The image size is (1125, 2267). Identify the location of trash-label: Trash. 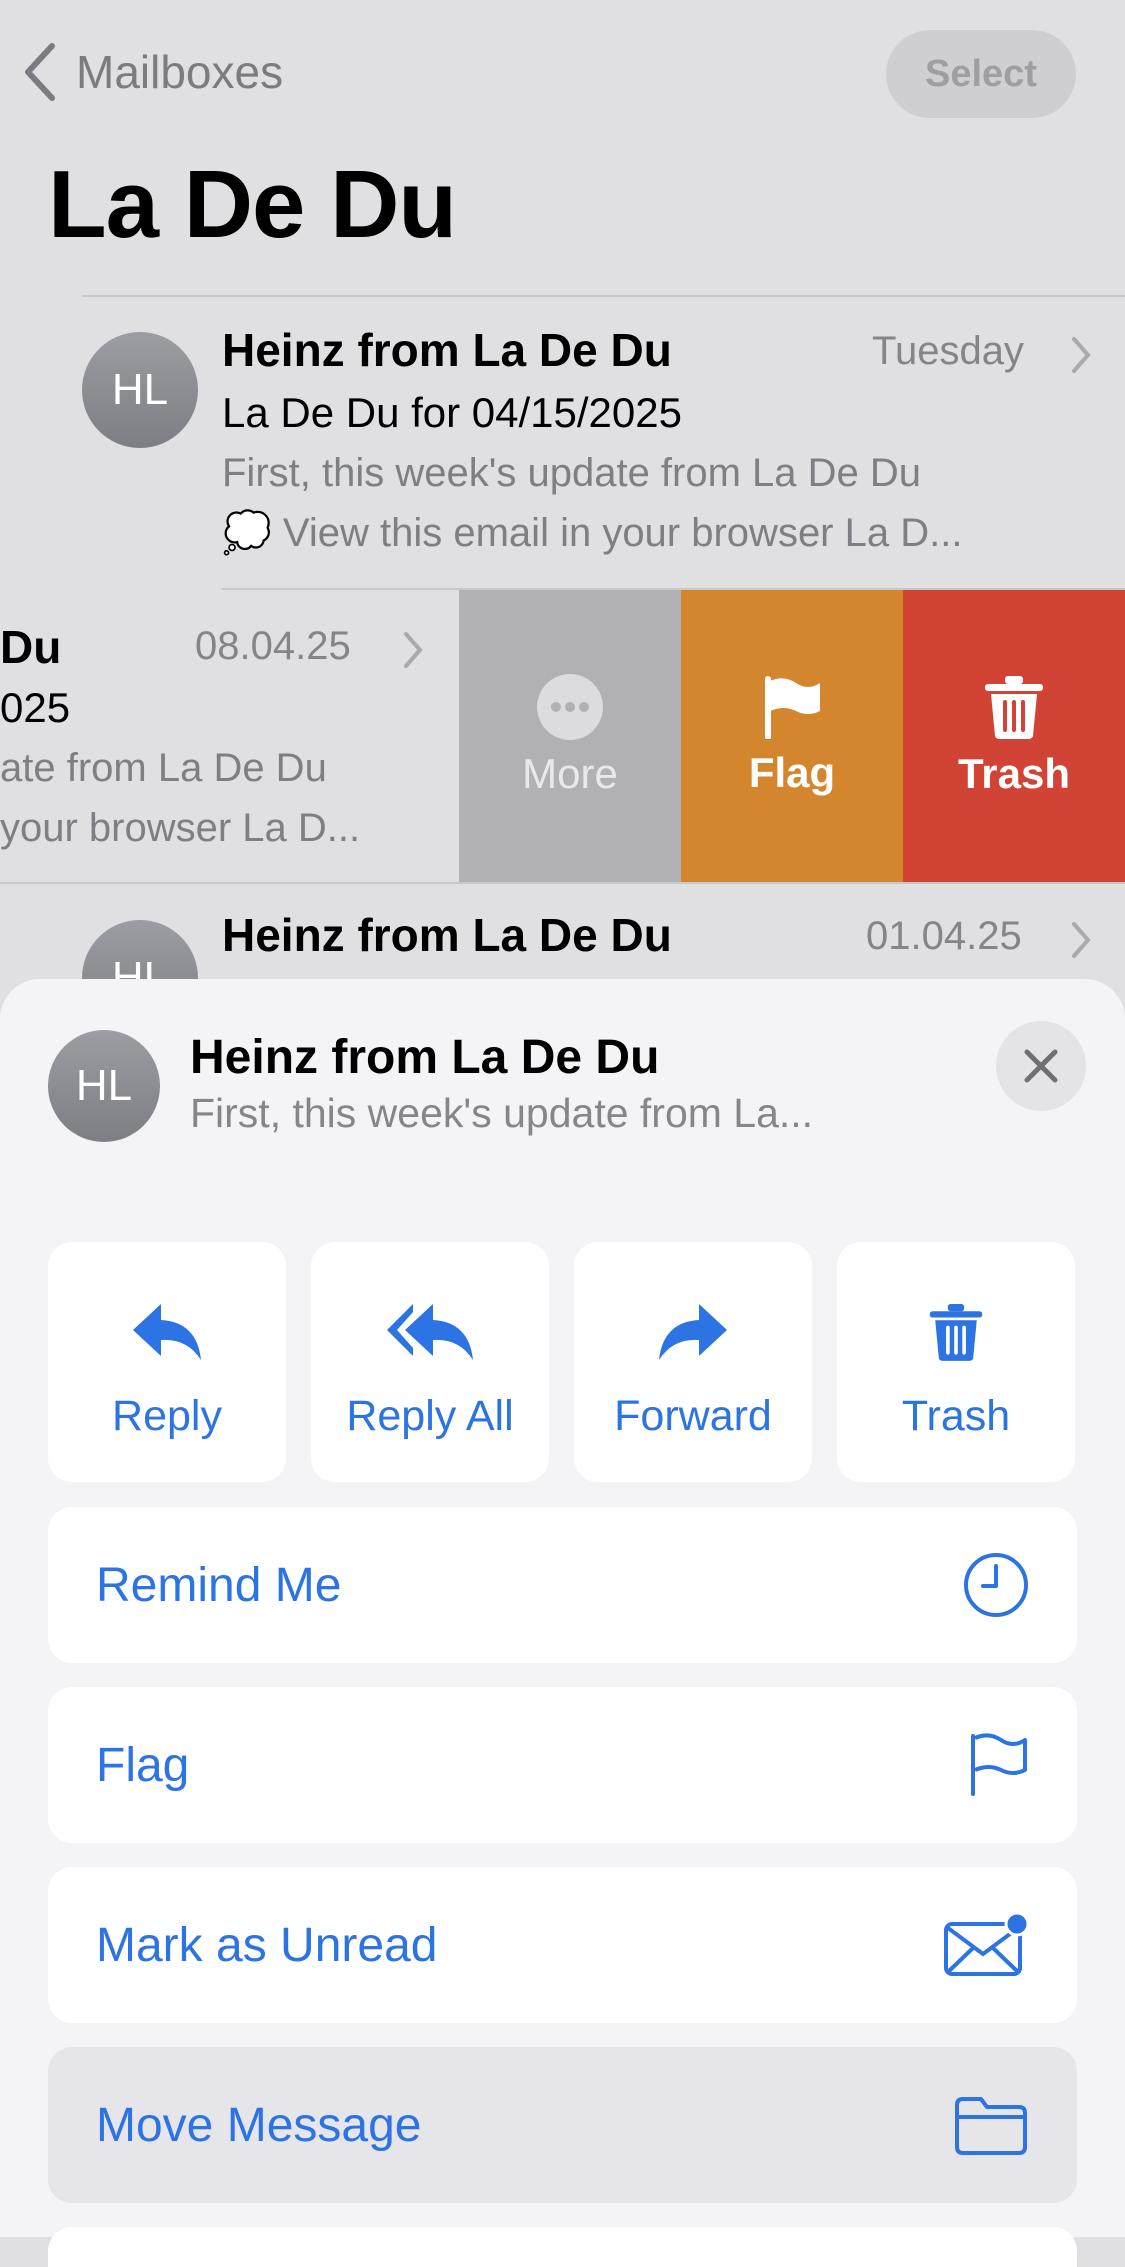
(956, 1416).